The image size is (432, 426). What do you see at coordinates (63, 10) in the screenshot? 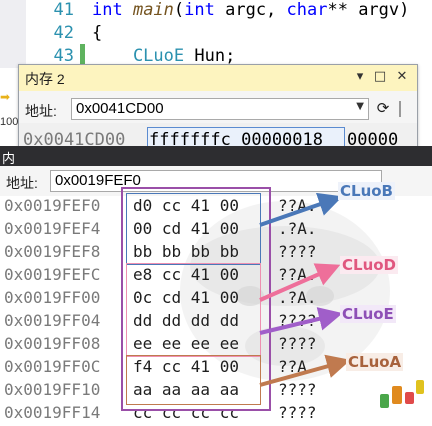
I see `line-number: 41` at bounding box center [63, 10].